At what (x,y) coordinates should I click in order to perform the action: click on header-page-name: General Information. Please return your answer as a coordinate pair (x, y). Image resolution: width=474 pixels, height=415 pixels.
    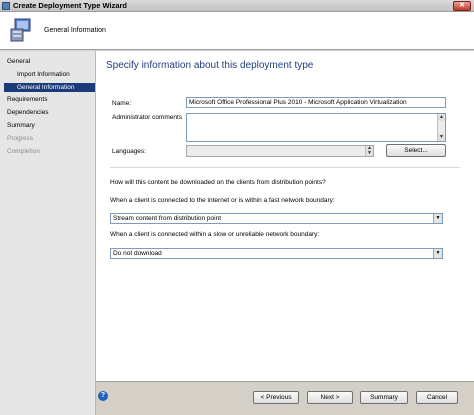
    Looking at the image, I should click on (75, 30).